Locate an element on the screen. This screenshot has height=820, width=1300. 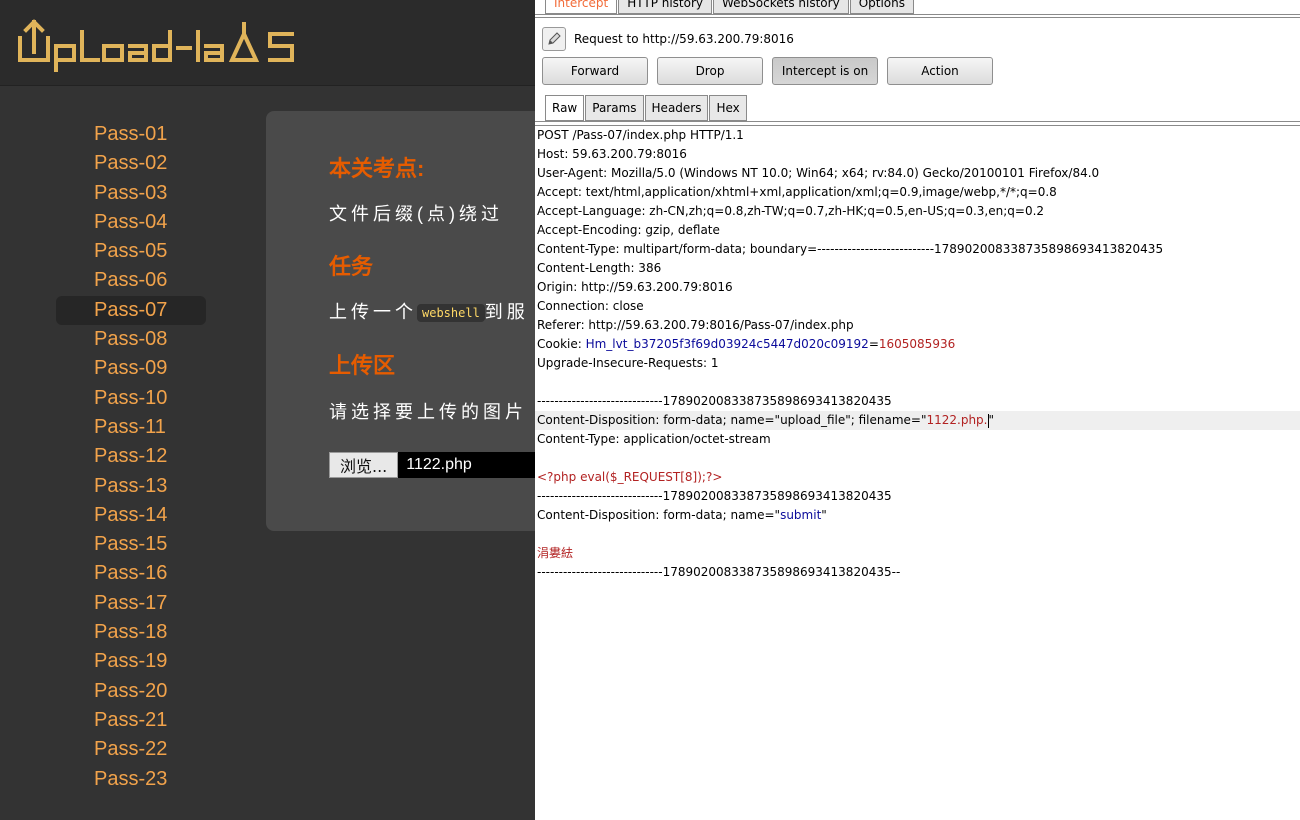
sidebar-item-pass-20: Pass-20 is located at coordinates (131, 691).